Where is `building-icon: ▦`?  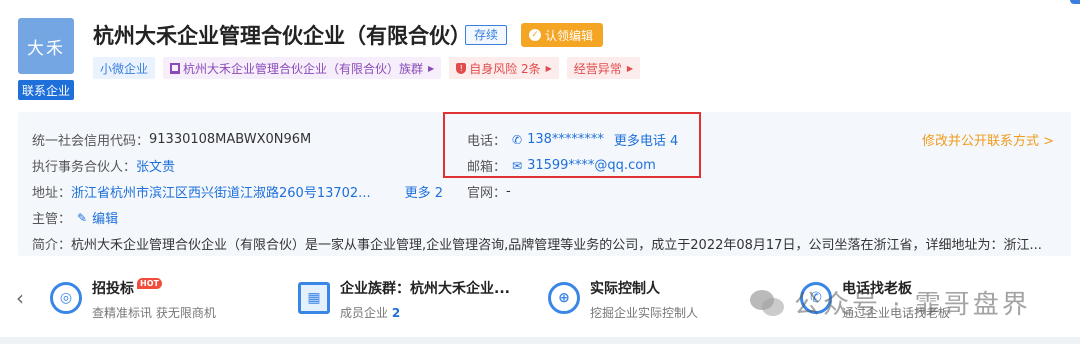 building-icon: ▦ is located at coordinates (314, 298).